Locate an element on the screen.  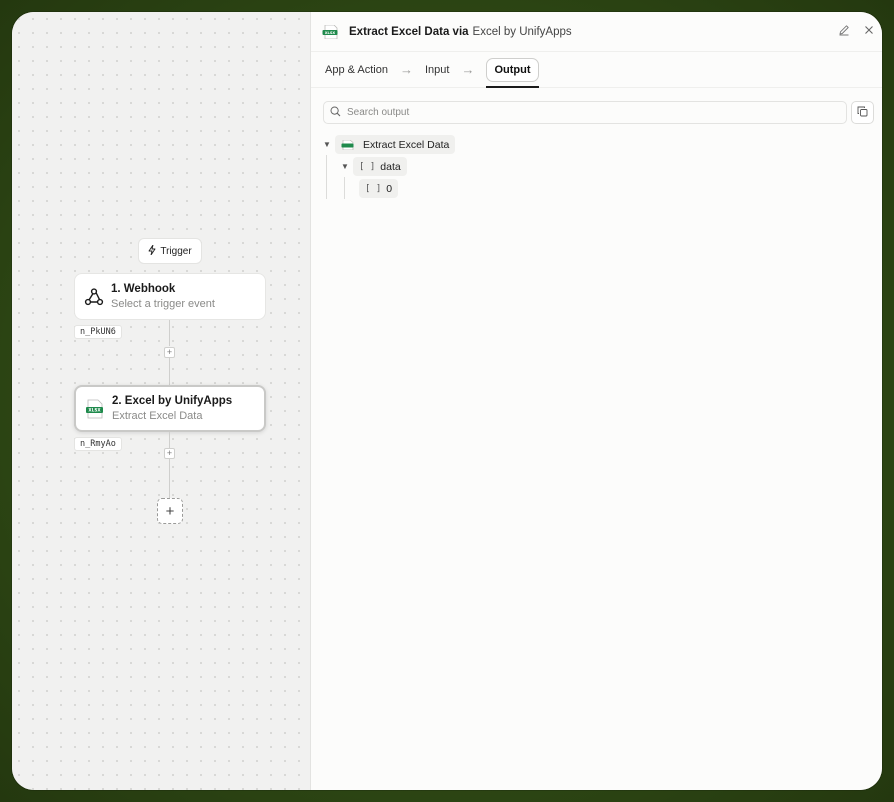
close-icon is located at coordinates (869, 31).